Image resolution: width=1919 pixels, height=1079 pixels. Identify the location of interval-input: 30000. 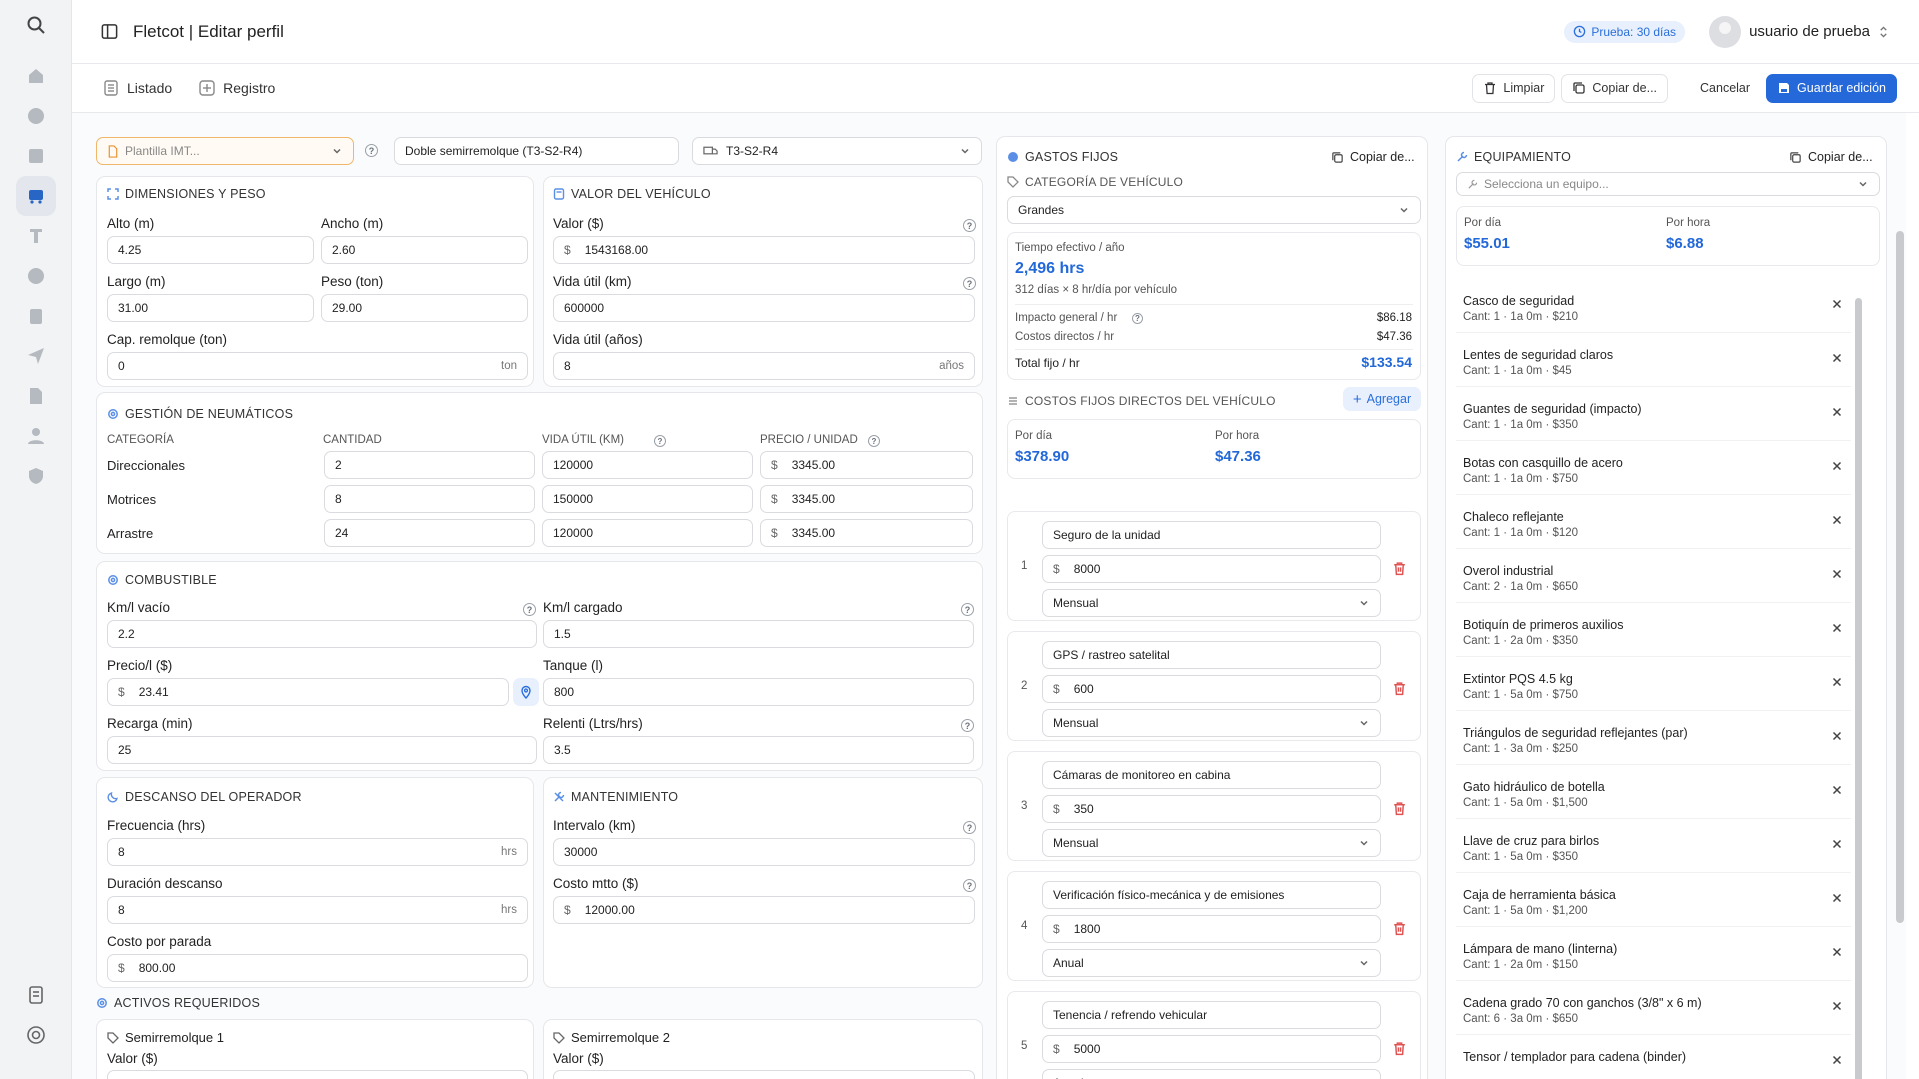
(764, 852).